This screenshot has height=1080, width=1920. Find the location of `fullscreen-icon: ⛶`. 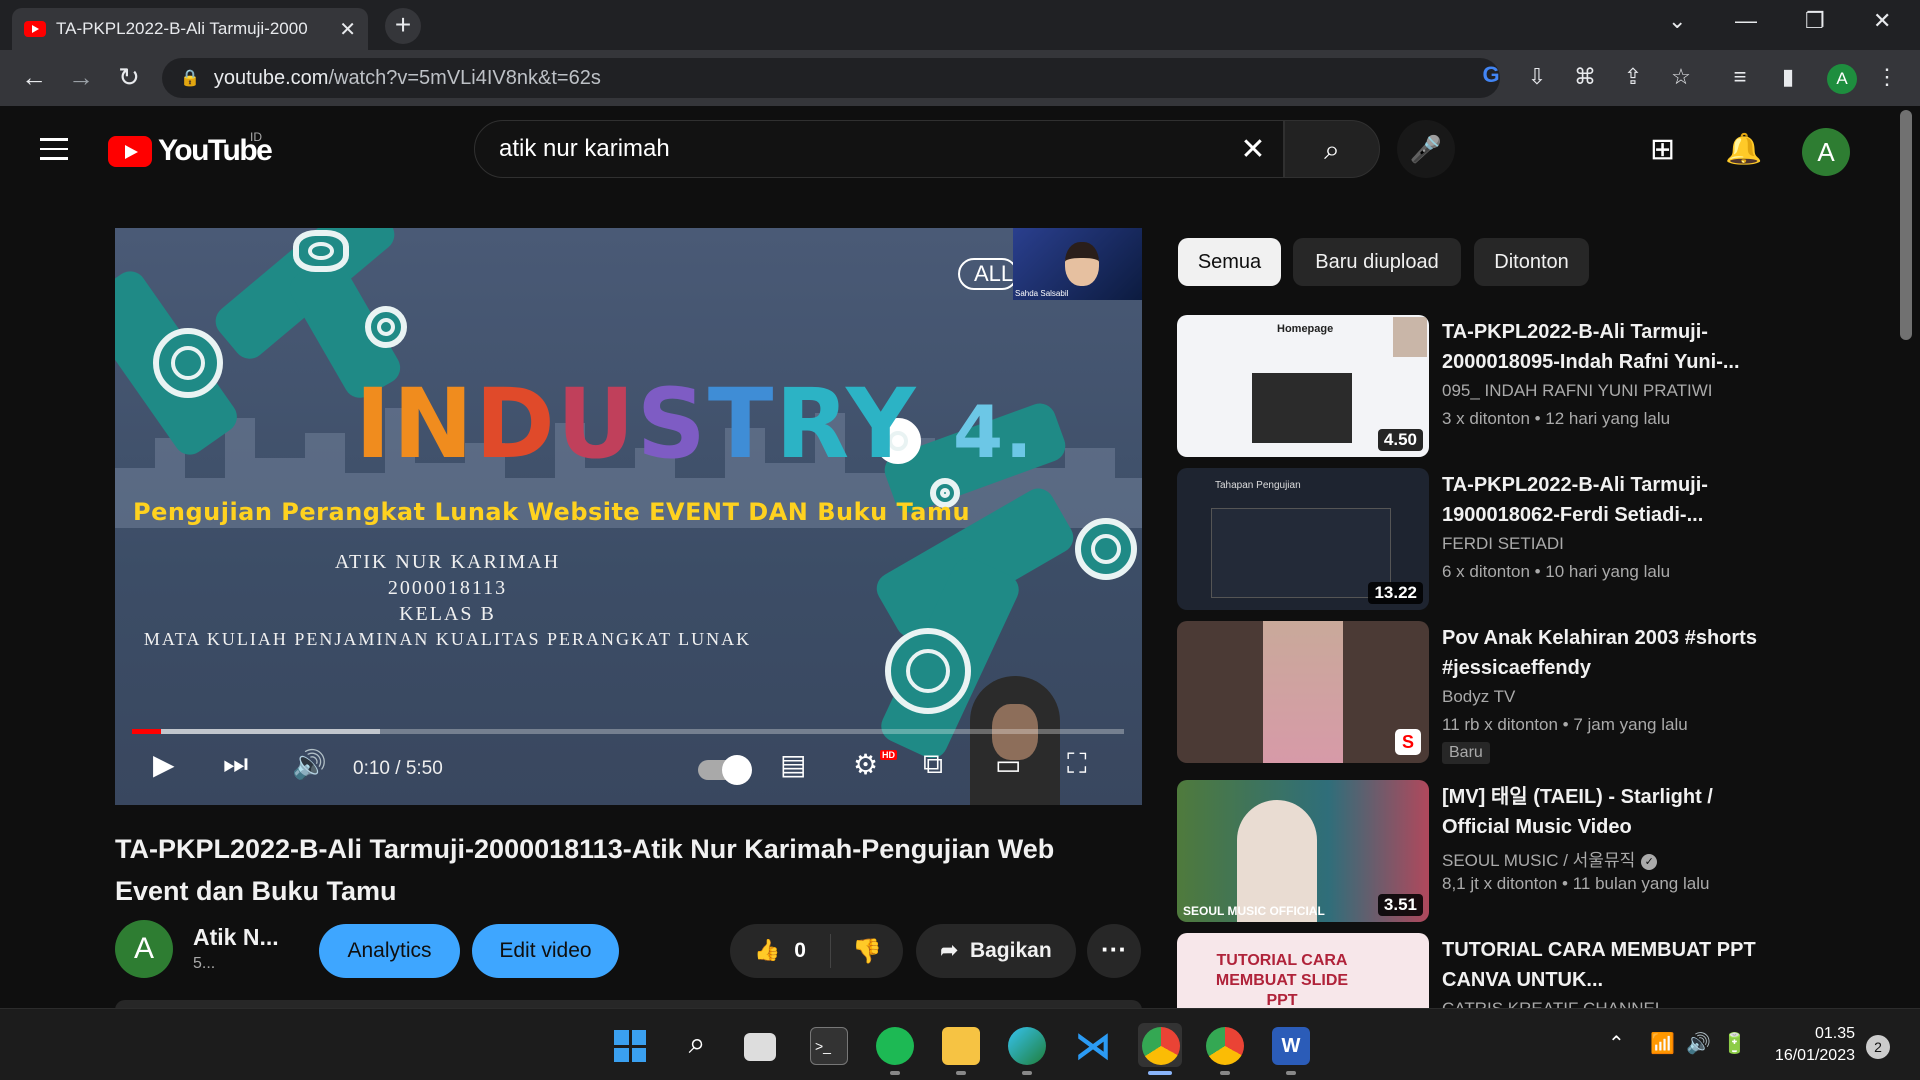

fullscreen-icon: ⛶ is located at coordinates (1077, 764).